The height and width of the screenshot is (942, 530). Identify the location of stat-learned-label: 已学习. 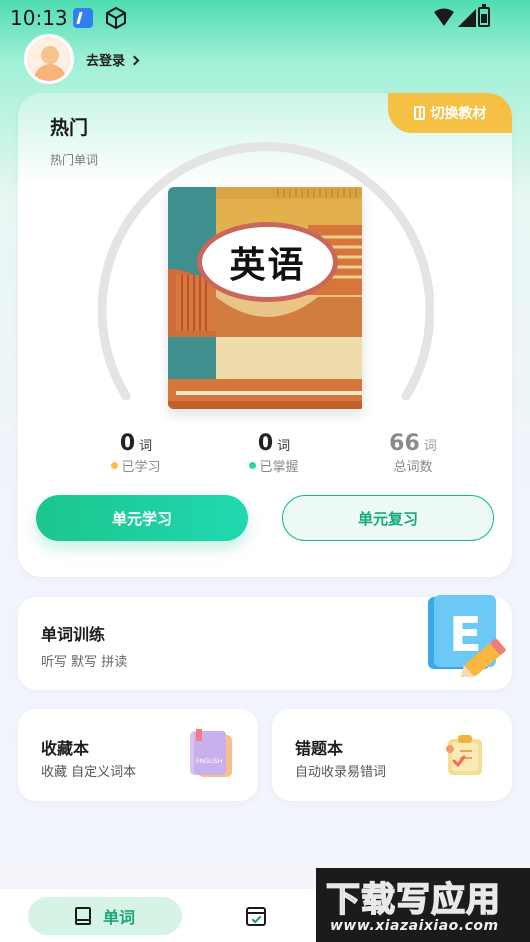
(141, 467).